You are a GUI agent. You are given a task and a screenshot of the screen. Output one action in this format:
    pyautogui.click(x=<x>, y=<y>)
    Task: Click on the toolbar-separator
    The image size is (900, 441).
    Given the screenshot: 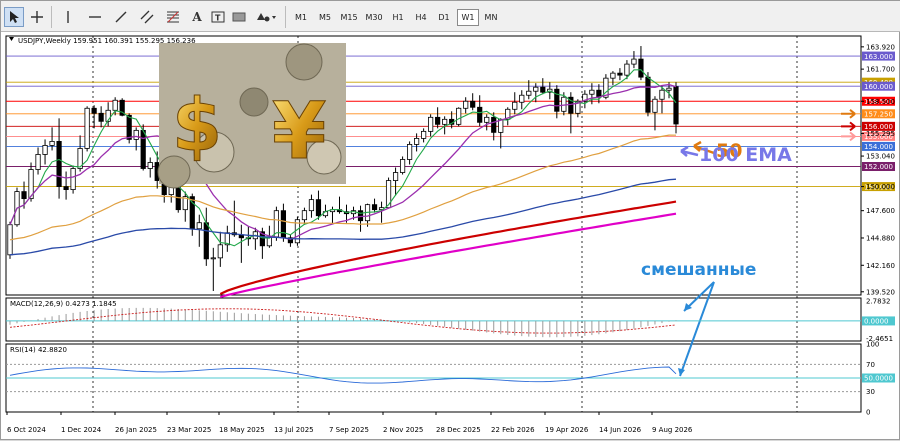 What is the action you would take?
    pyautogui.click(x=285, y=17)
    